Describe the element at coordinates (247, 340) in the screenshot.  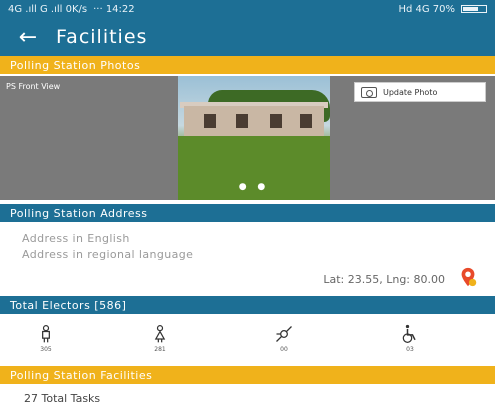
I see `electors-row: 305 281 00 03` at that location.